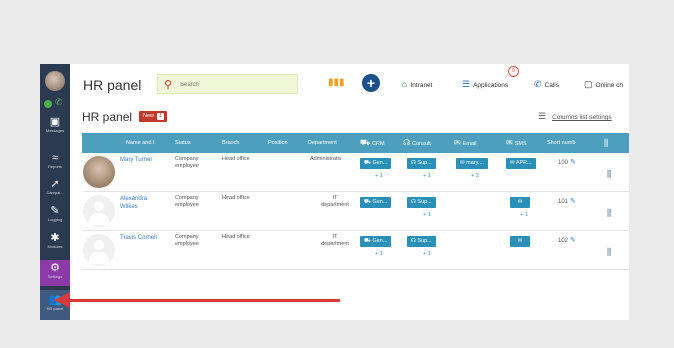 The image size is (674, 348). Describe the element at coordinates (55, 238) in the screenshot. I see `modules-icon: ✱` at that location.